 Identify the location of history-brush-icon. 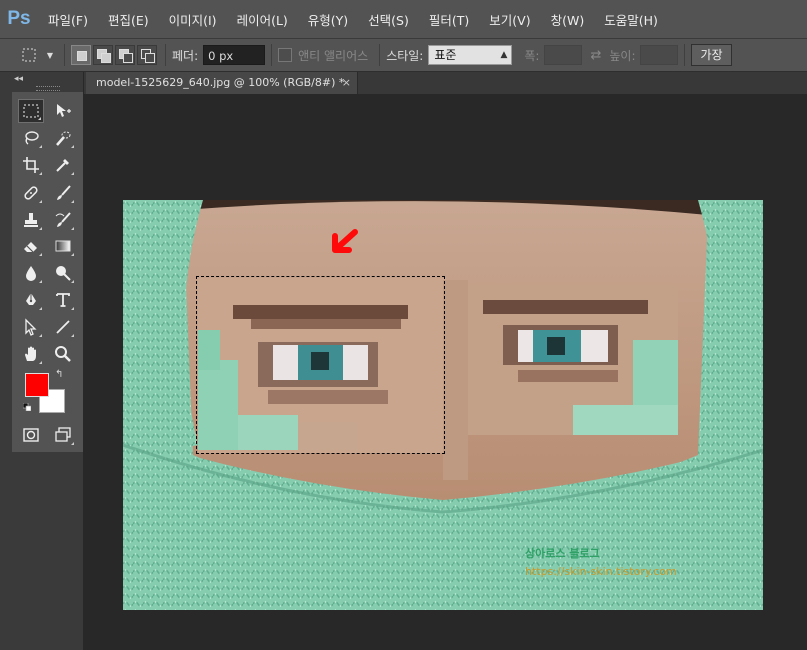
(63, 219).